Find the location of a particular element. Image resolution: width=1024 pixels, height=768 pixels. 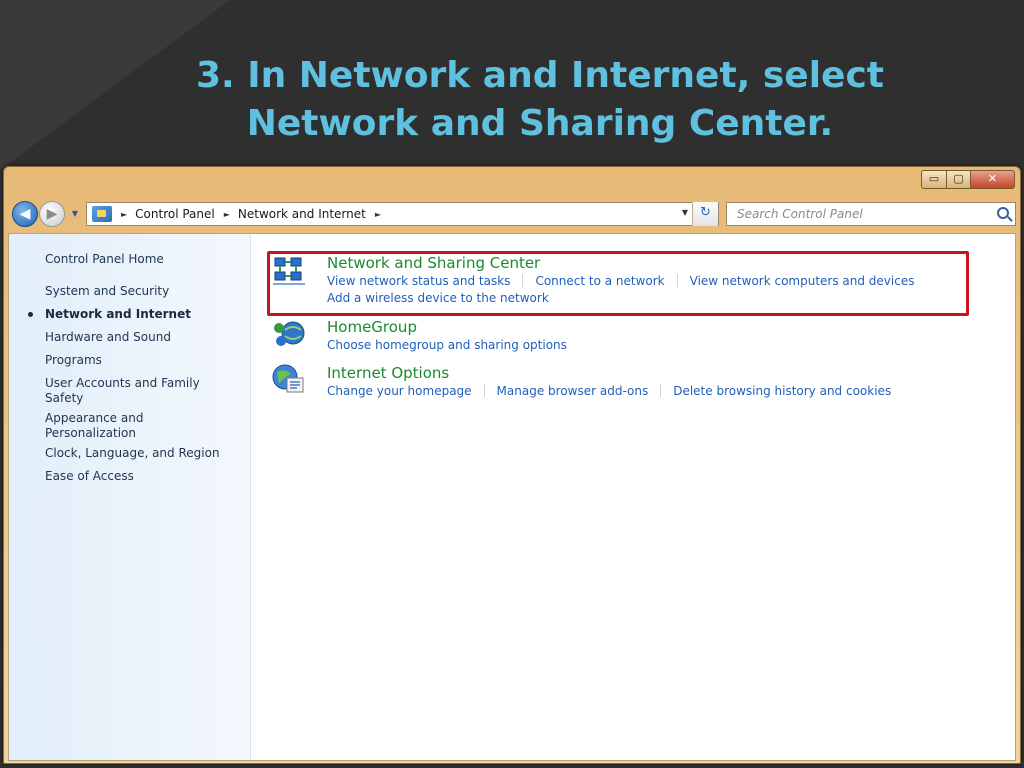

internet-options-link: Internet Options is located at coordinates (388, 373).